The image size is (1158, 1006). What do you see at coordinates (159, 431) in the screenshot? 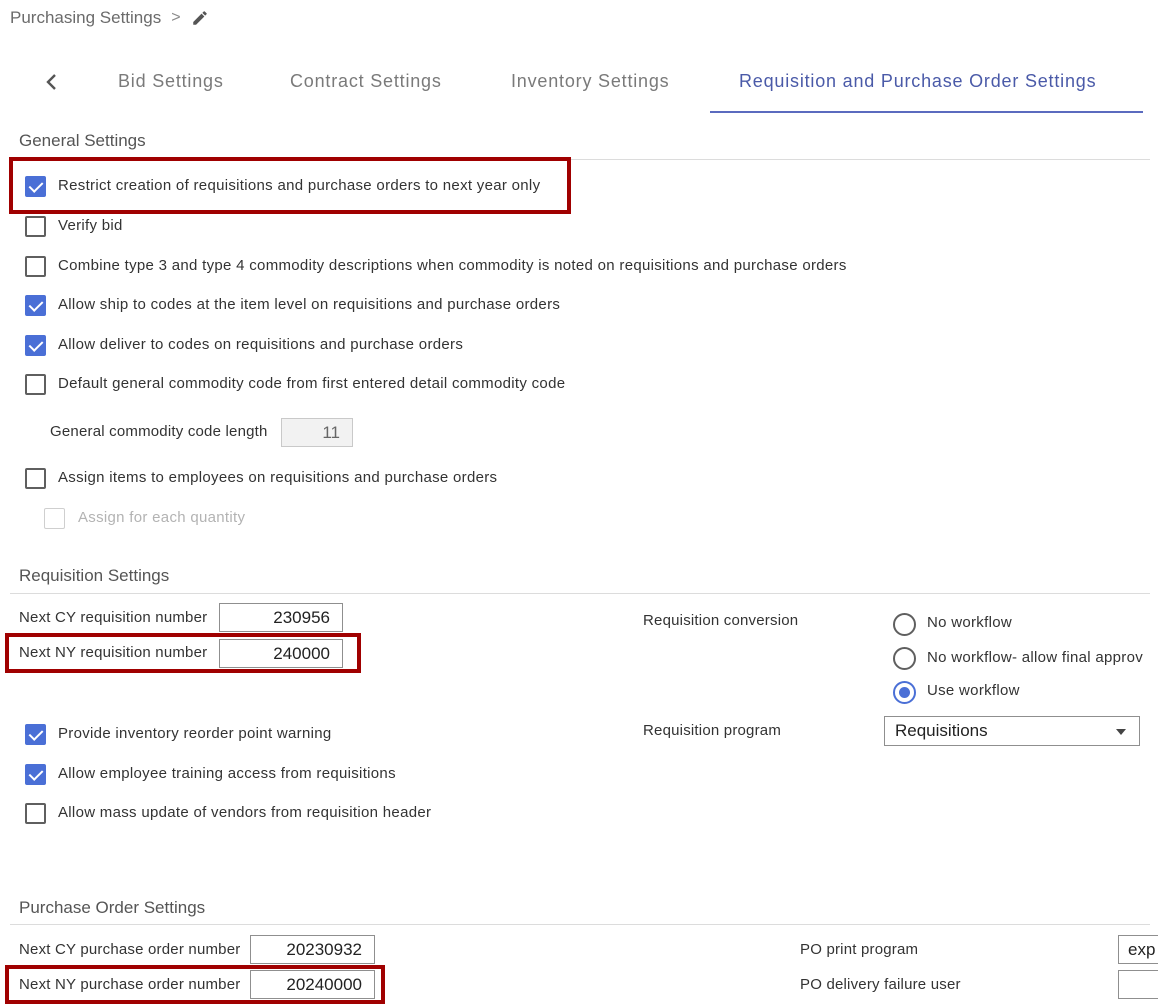
I see `commodity-length-label: General commodity code length` at bounding box center [159, 431].